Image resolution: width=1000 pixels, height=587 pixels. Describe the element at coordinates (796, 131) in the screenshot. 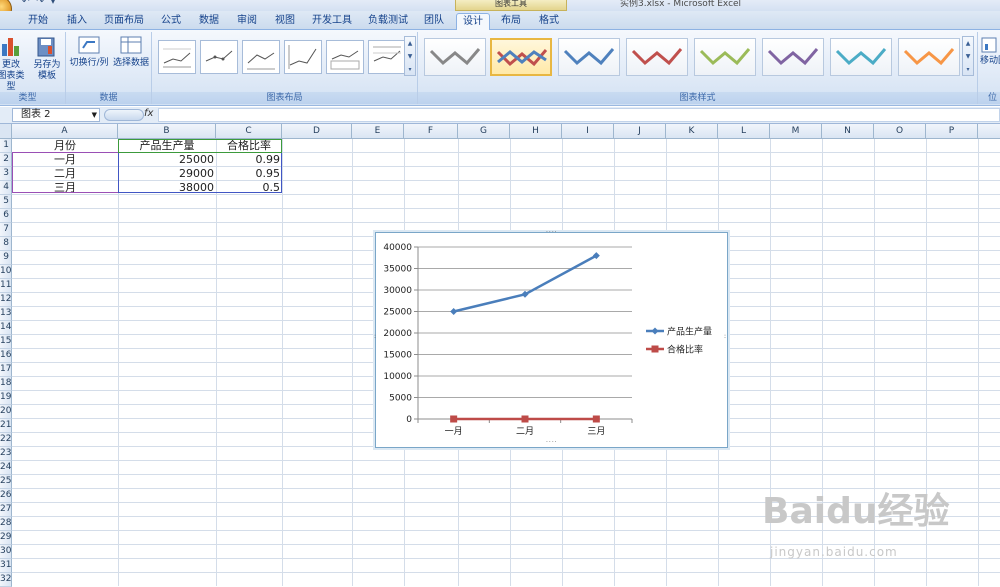

I see `column-header-m: M` at that location.